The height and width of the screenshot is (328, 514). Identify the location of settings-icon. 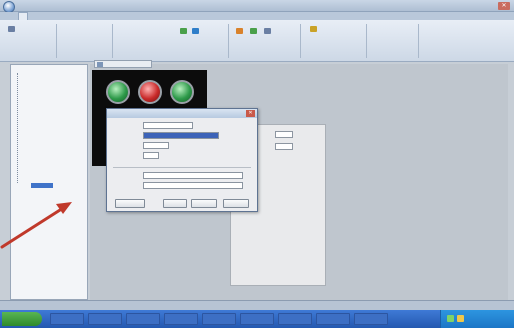
(313, 29).